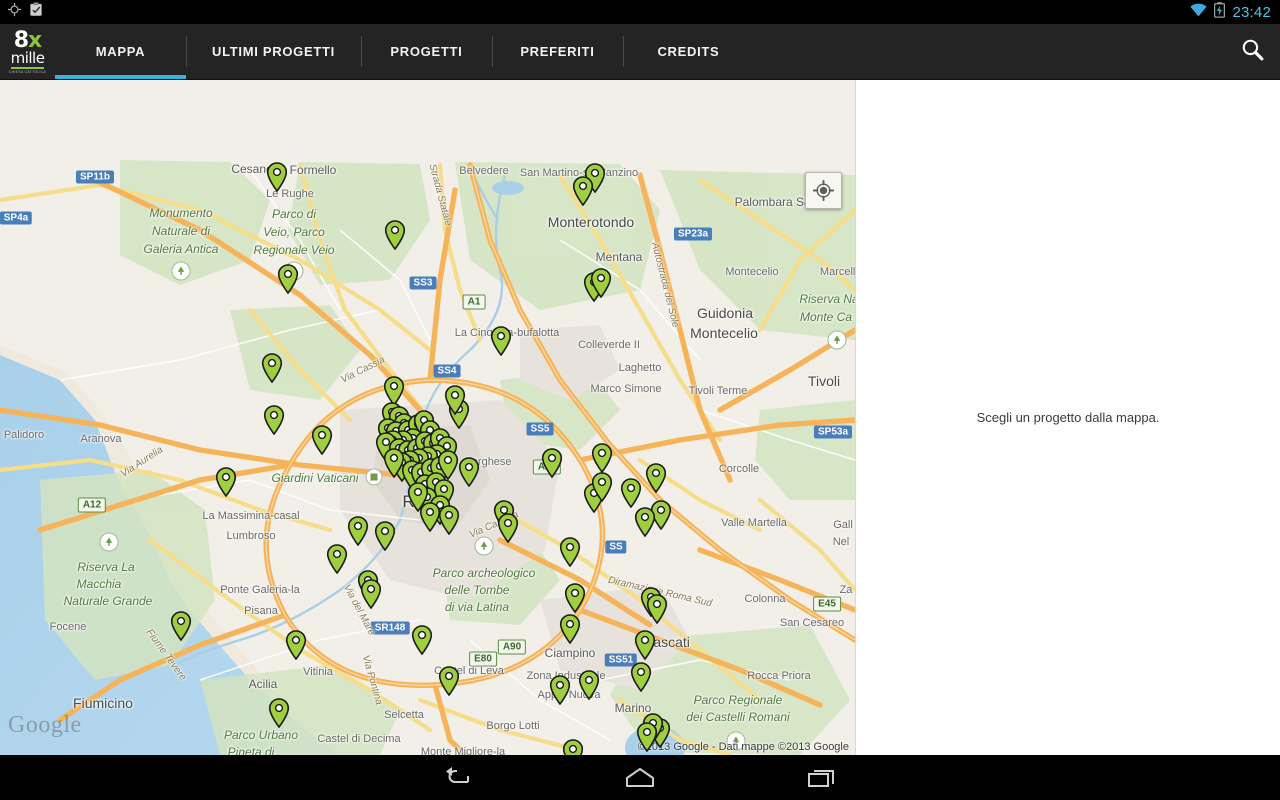  Describe the element at coordinates (36, 12) in the screenshot. I see `clipboard-check-icon` at that location.